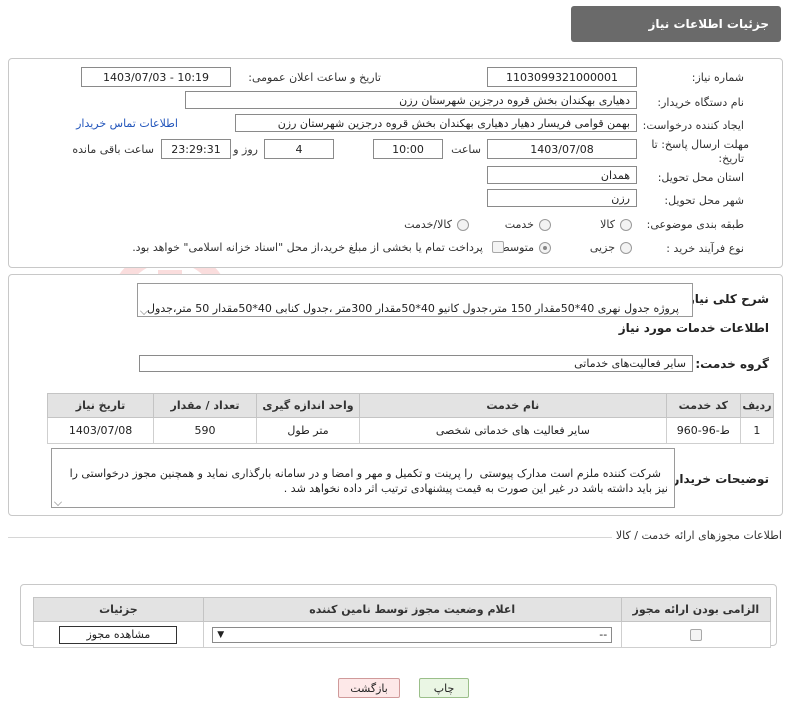 This screenshot has width=789, height=713. What do you see at coordinates (299, 149) in the screenshot?
I see `remaining-days-field: 4` at bounding box center [299, 149].